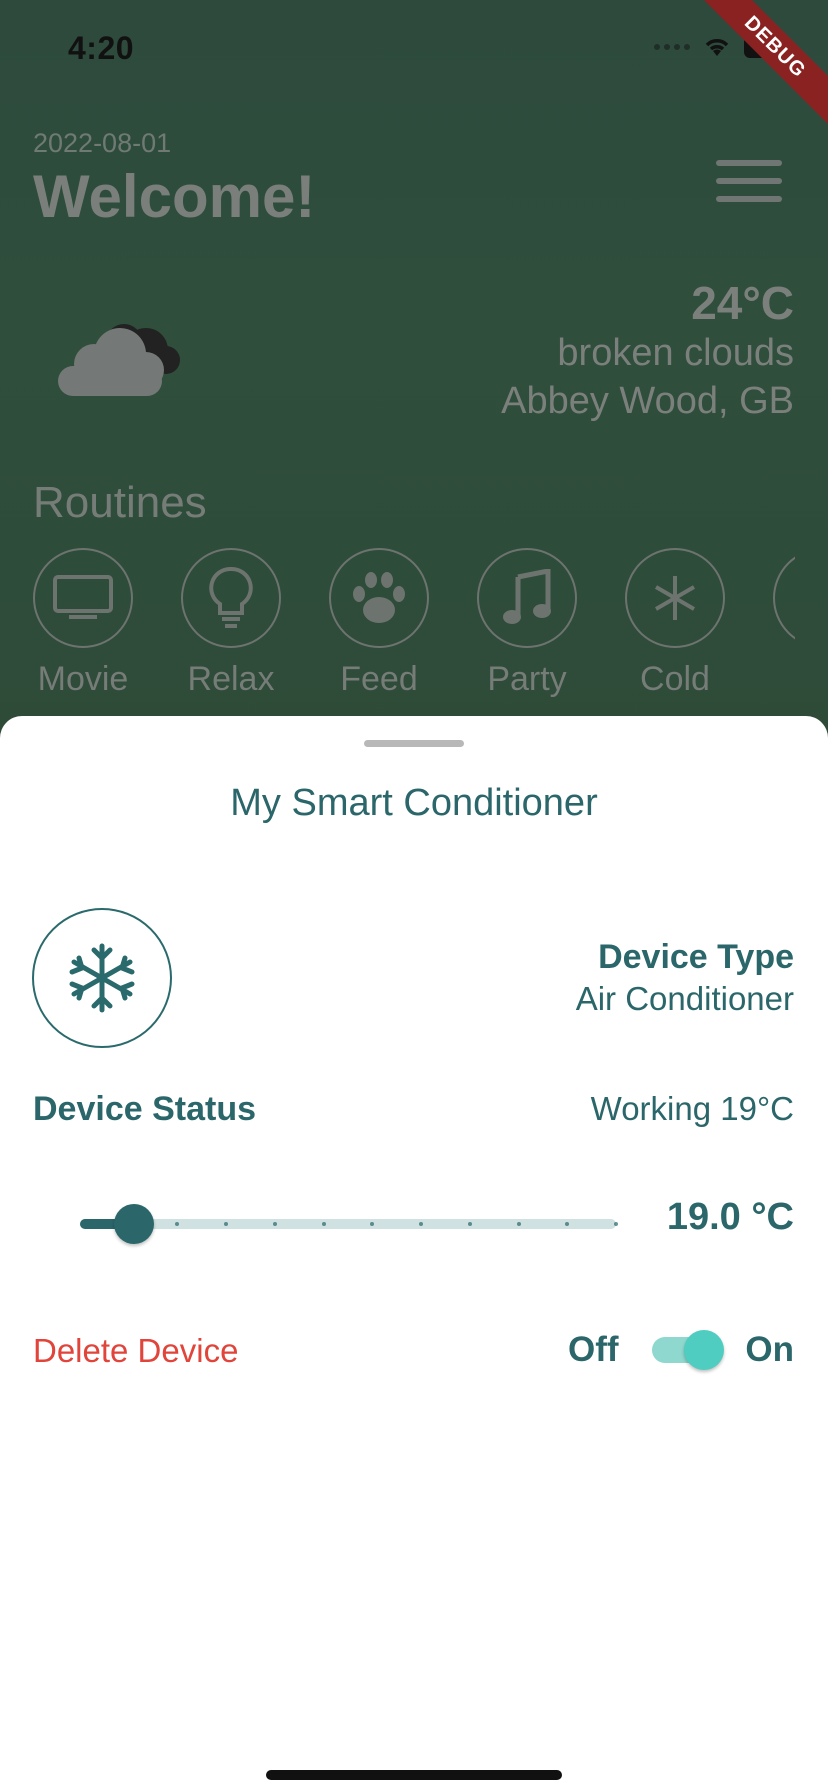 The height and width of the screenshot is (1792, 828). What do you see at coordinates (379, 597) in the screenshot?
I see `paw-icon` at bounding box center [379, 597].